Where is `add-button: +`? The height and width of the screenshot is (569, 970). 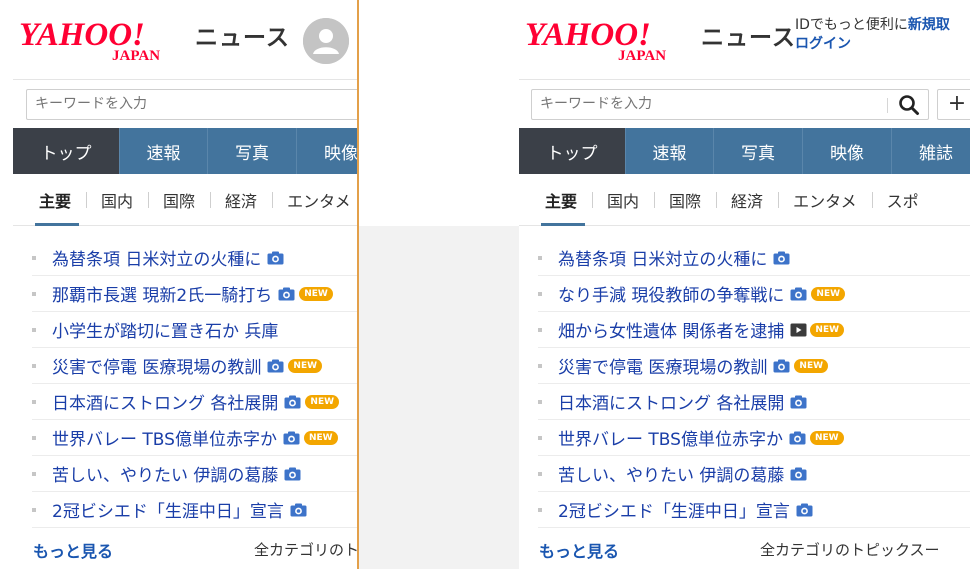 add-button: + is located at coordinates (953, 104).